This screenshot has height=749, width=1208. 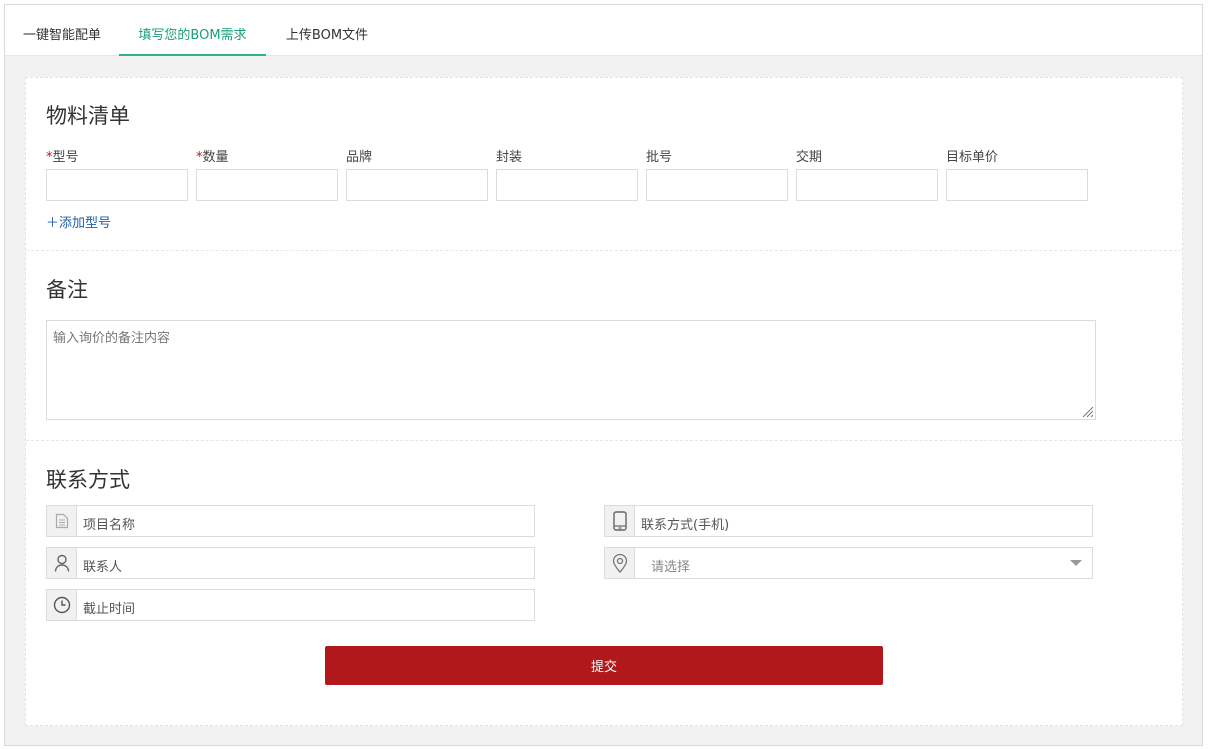 What do you see at coordinates (88, 480) in the screenshot?
I see `contact-section-title: 联系方式` at bounding box center [88, 480].